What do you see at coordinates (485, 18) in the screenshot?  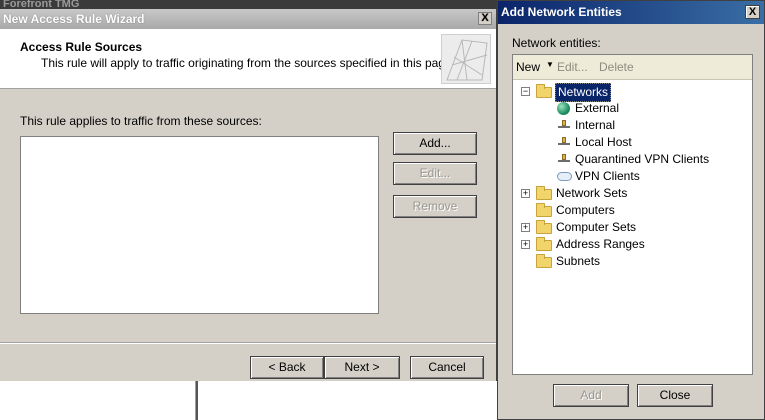 I see `wizard-close-button: X` at bounding box center [485, 18].